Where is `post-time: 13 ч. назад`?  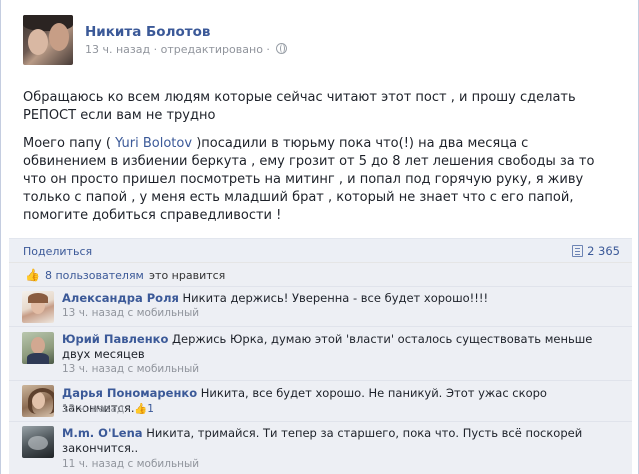
post-time: 13 ч. назад is located at coordinates (117, 49).